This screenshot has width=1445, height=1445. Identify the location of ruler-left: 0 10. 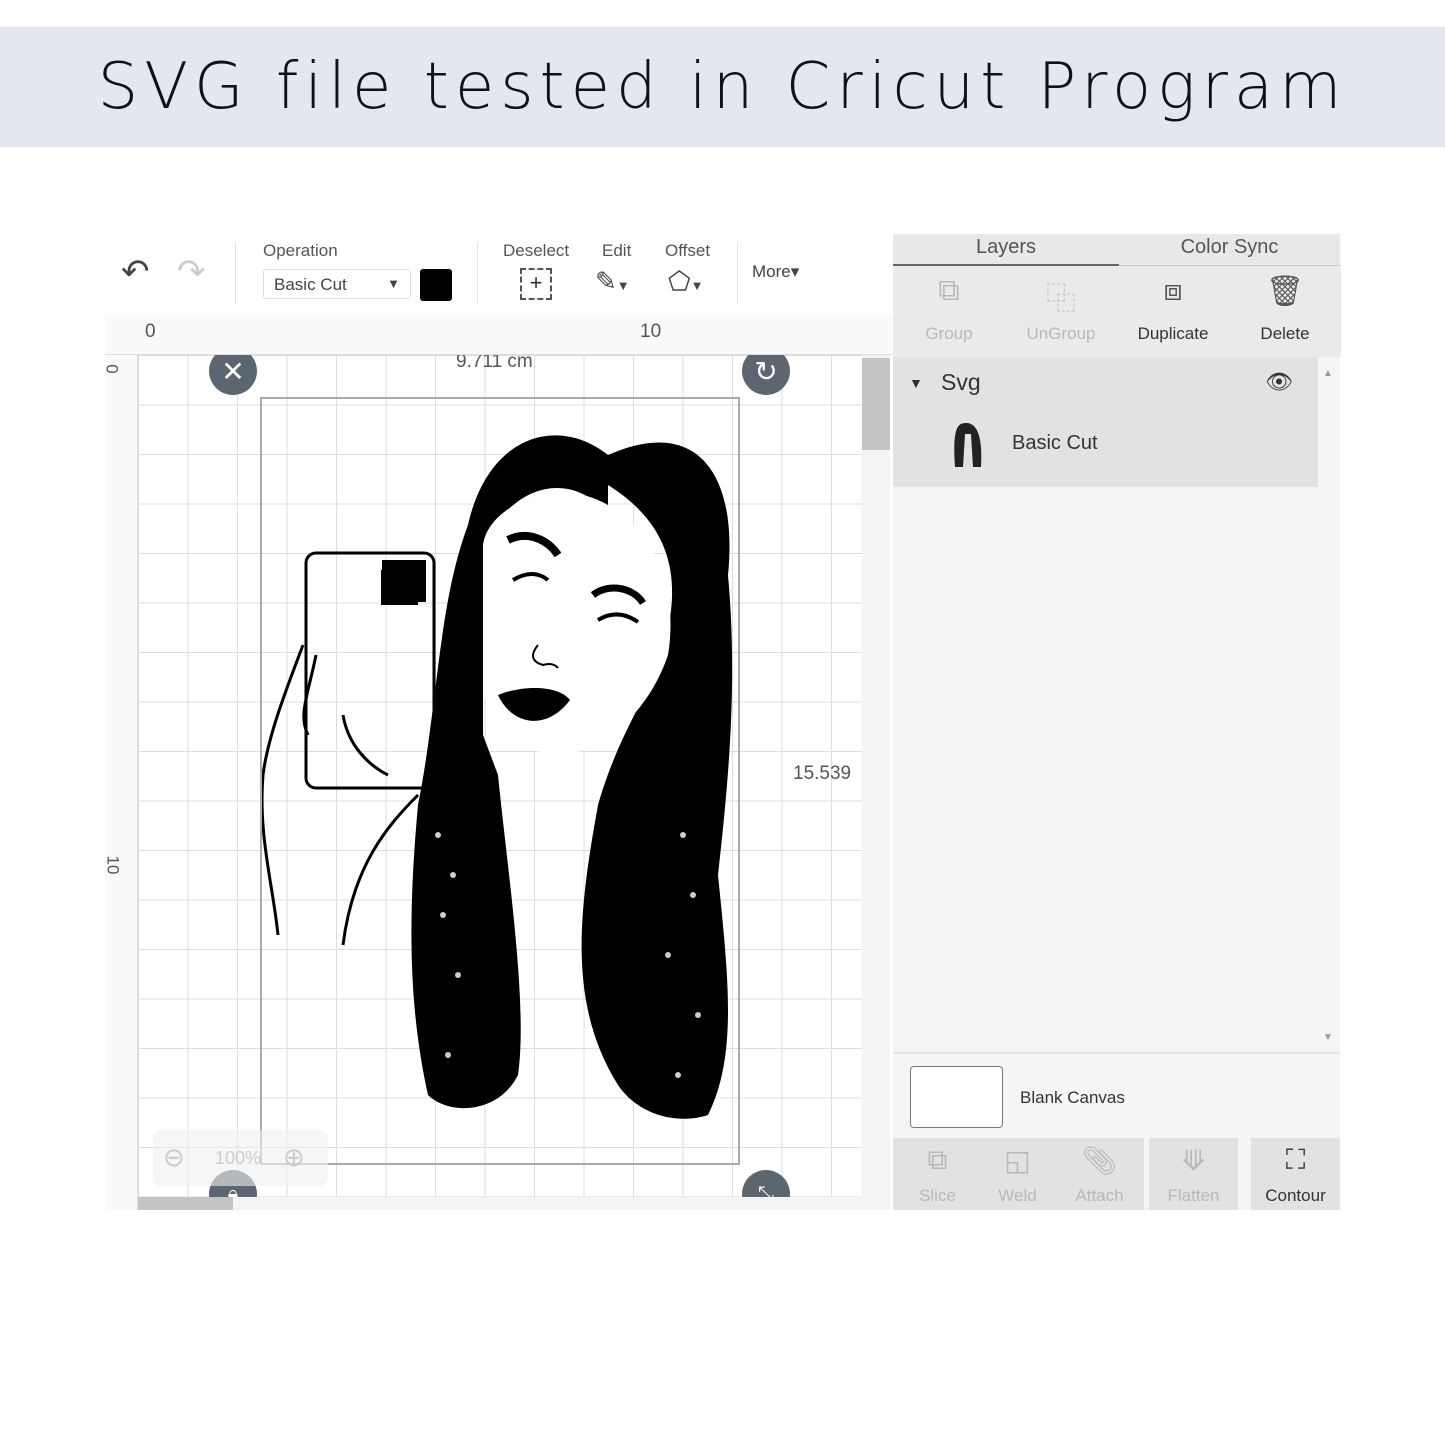
(120, 782).